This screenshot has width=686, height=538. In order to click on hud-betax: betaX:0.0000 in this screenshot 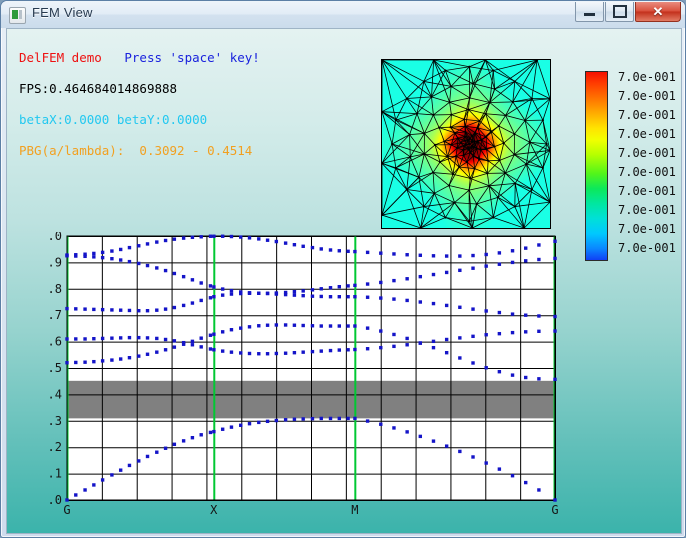, I will do `click(64, 119)`.